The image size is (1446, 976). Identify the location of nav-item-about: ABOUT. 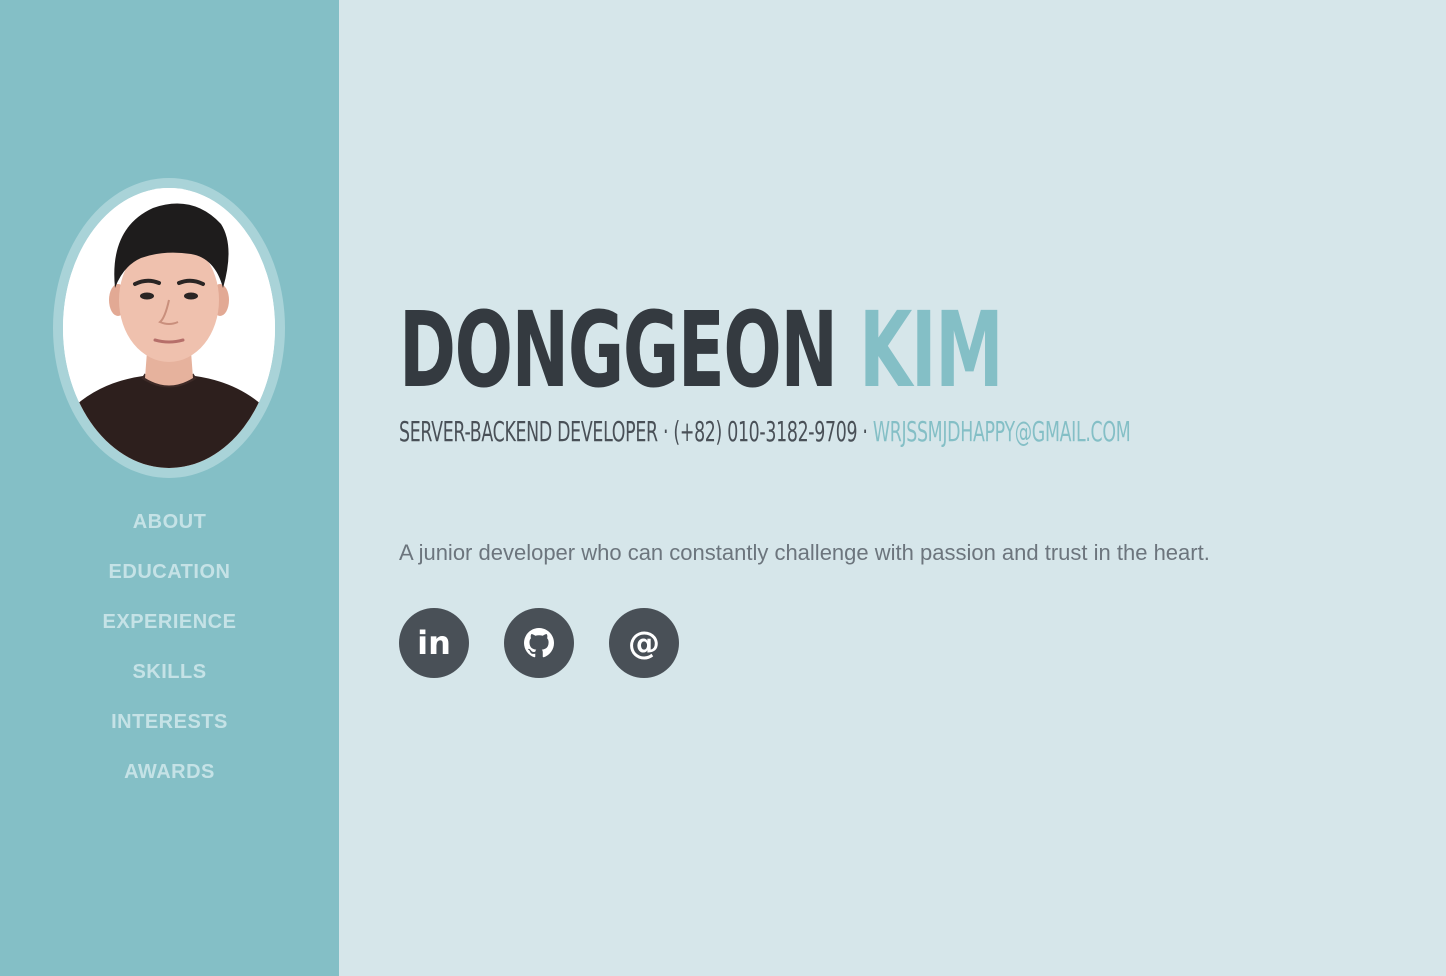
(169, 533).